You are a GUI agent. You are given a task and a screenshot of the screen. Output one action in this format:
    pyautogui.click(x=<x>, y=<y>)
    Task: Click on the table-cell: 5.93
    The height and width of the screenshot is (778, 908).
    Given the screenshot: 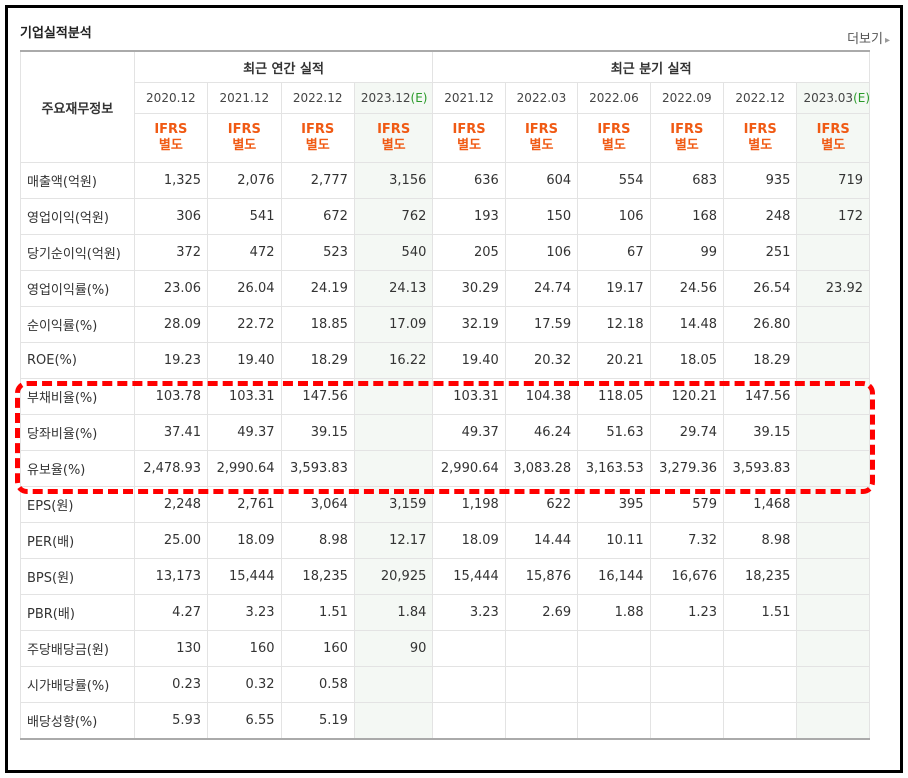 What is the action you would take?
    pyautogui.click(x=171, y=721)
    